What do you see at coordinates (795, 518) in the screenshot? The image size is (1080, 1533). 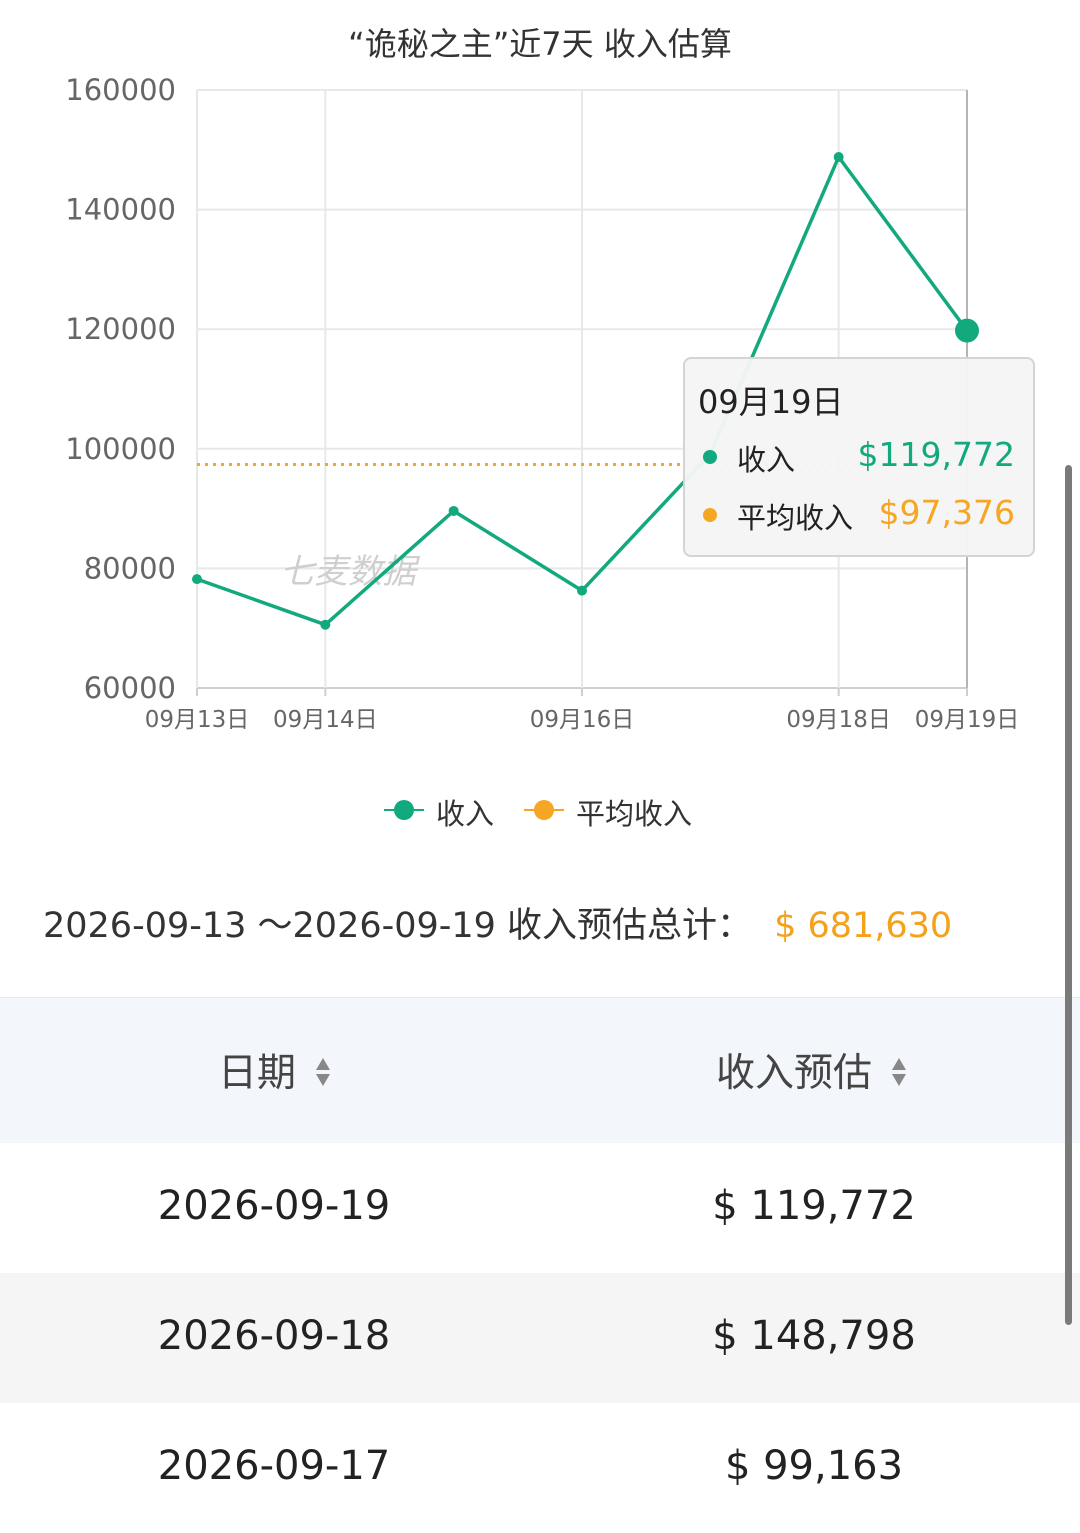 I see `tooltip-label: 平均收入` at bounding box center [795, 518].